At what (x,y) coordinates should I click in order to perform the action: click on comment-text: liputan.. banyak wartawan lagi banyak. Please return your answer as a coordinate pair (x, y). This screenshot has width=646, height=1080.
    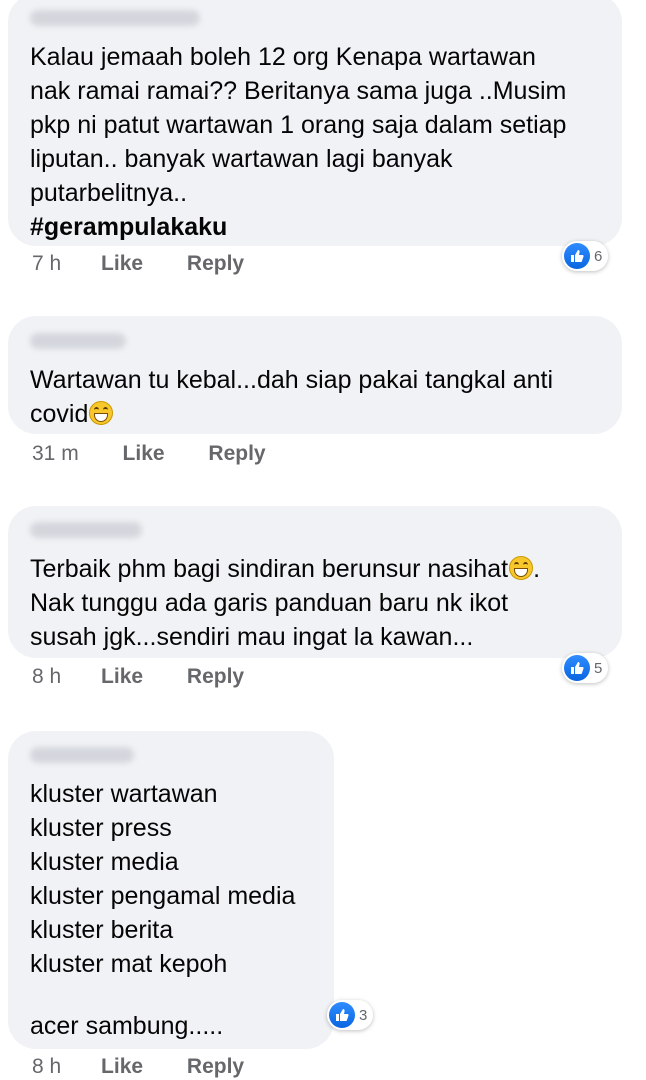
    Looking at the image, I should click on (241, 159).